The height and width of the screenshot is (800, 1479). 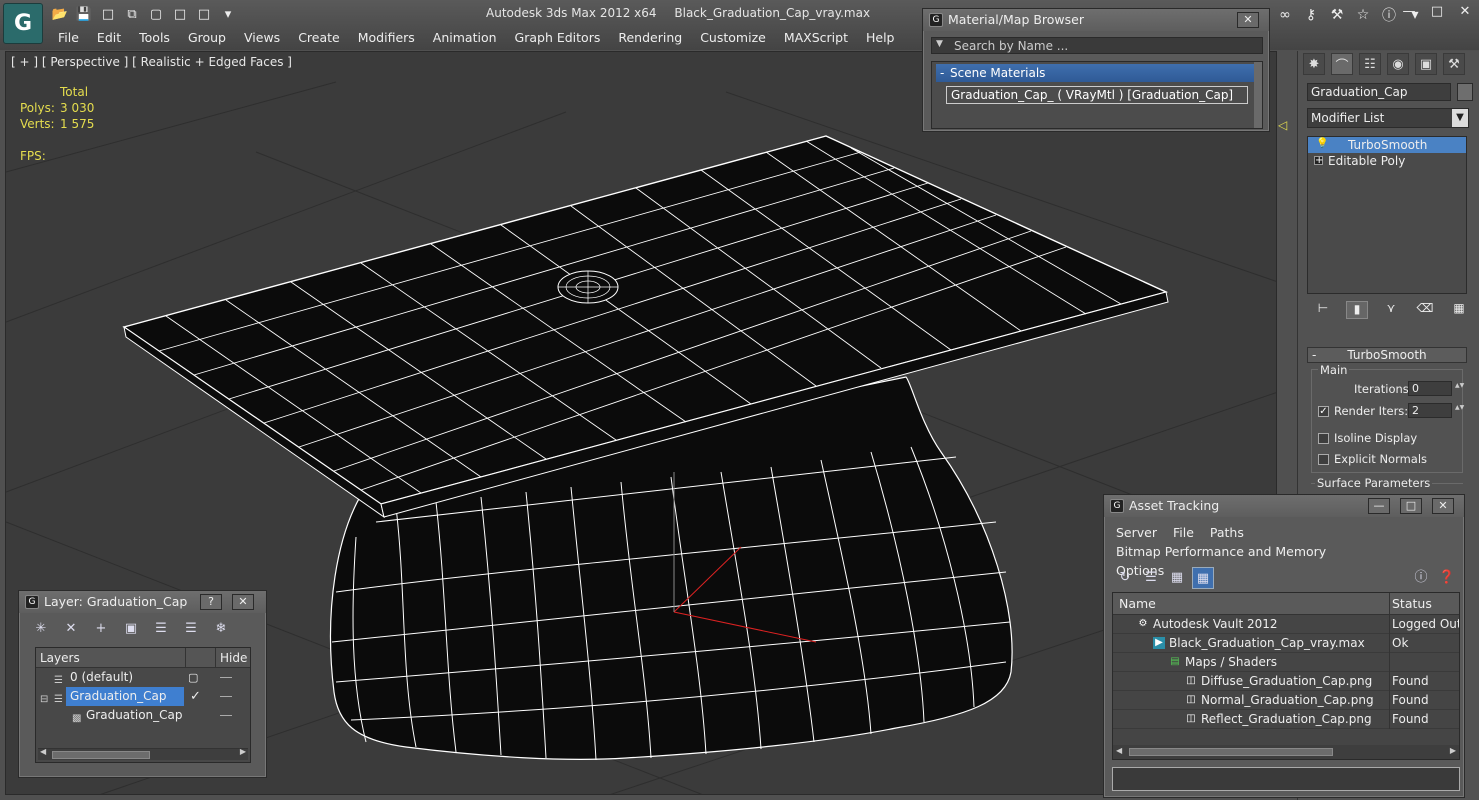 What do you see at coordinates (143, 677) in the screenshot?
I see `layer-row: ☰ 0 (default) ▢` at bounding box center [143, 677].